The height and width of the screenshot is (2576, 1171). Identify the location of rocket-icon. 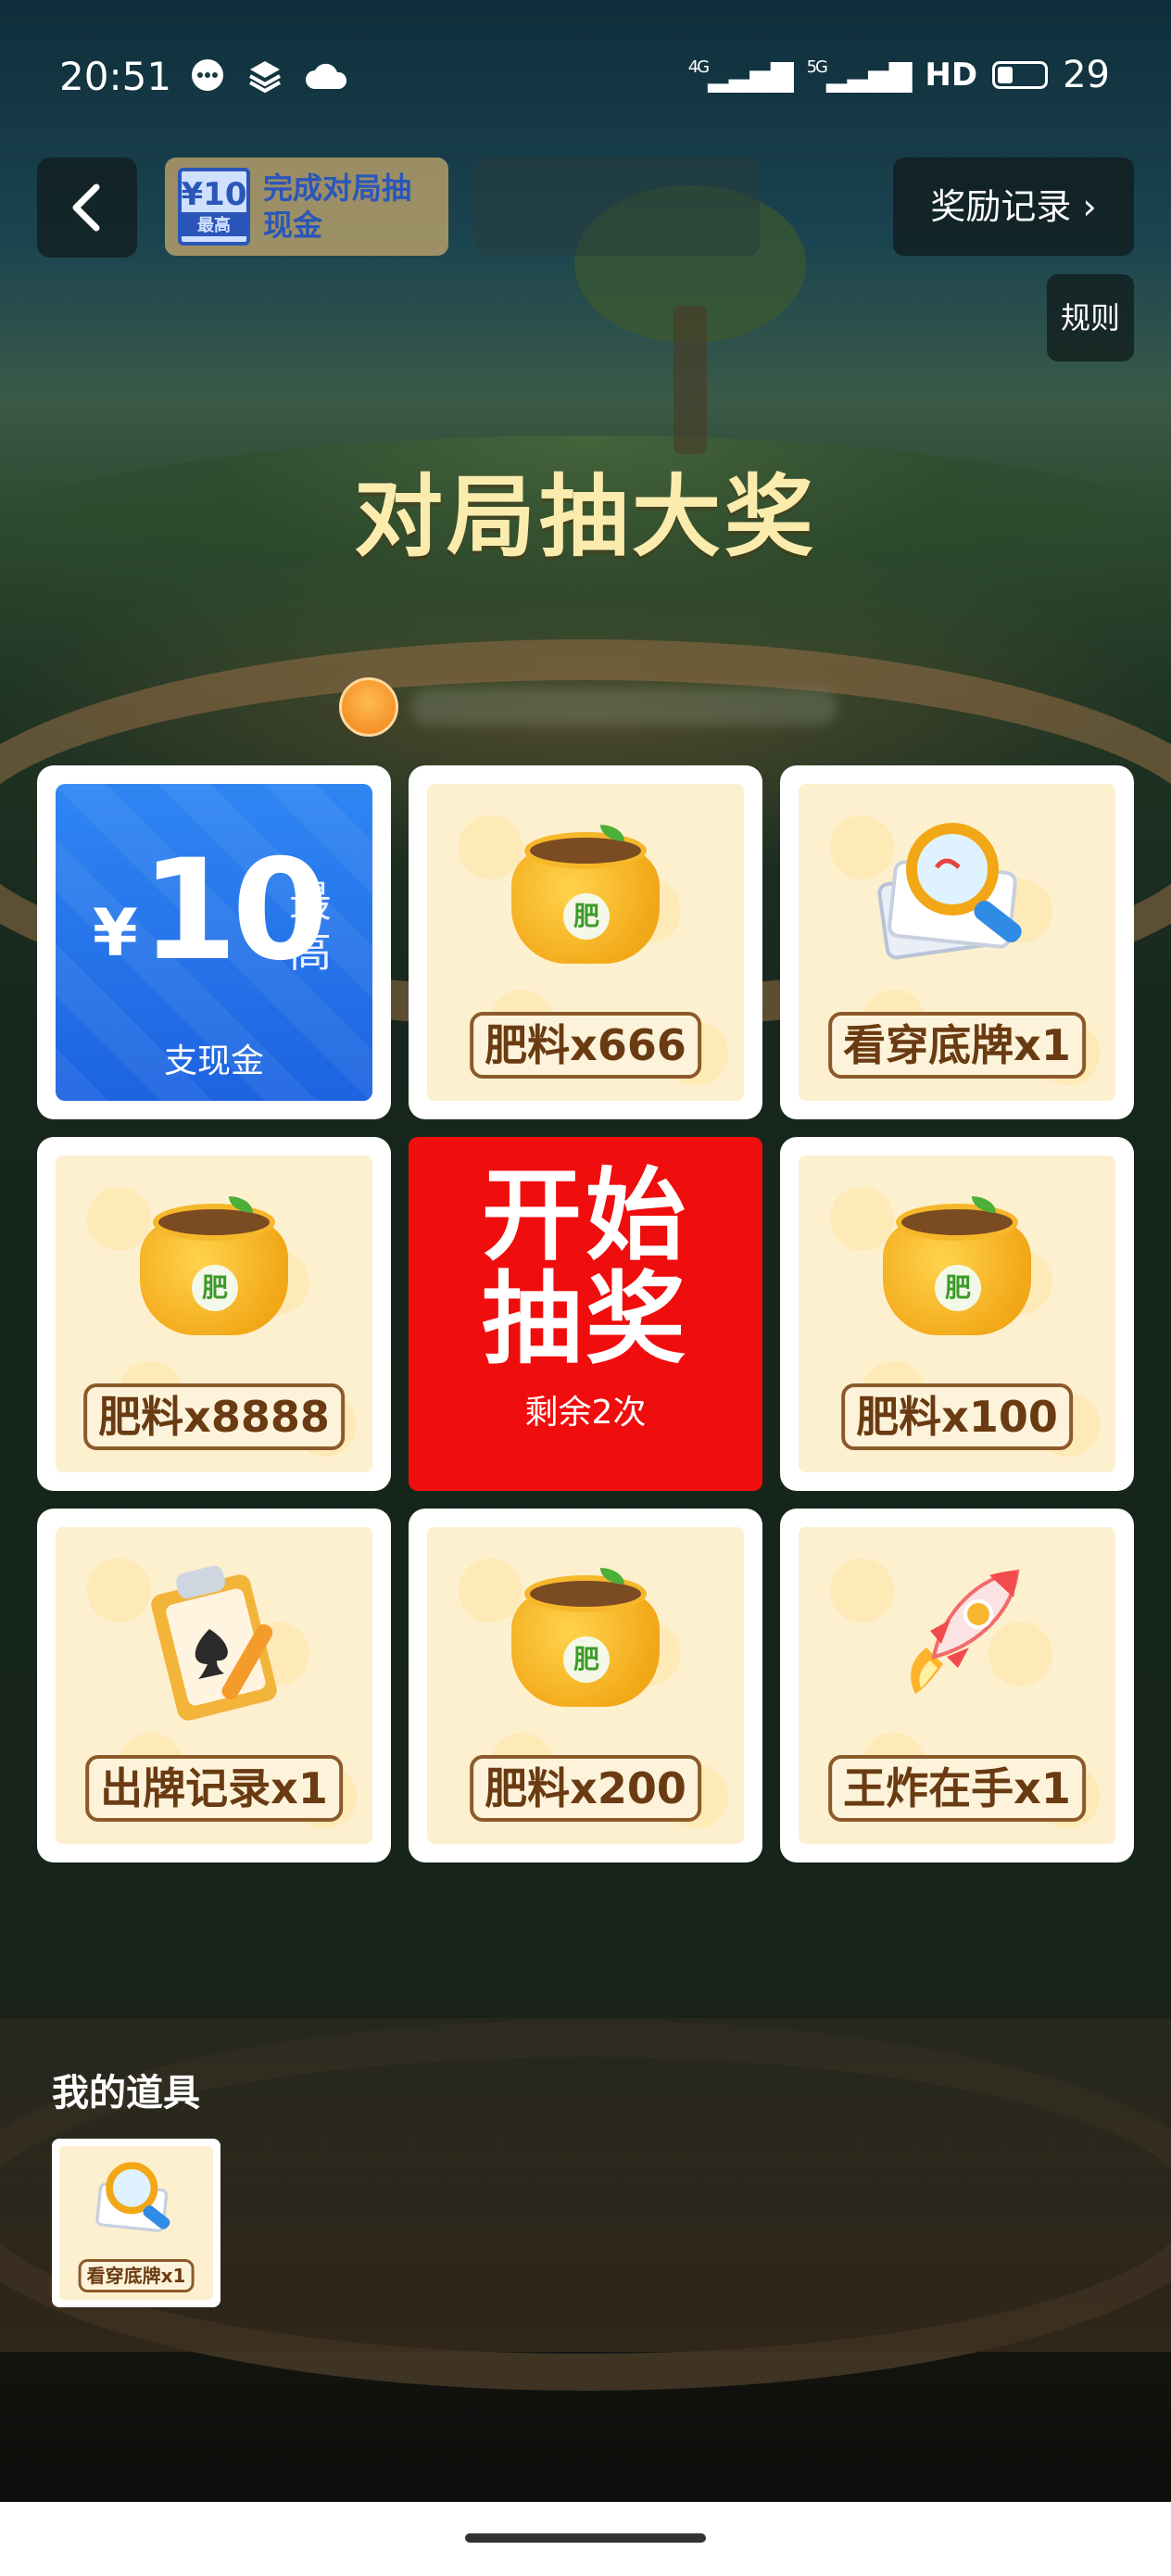
(966, 1631).